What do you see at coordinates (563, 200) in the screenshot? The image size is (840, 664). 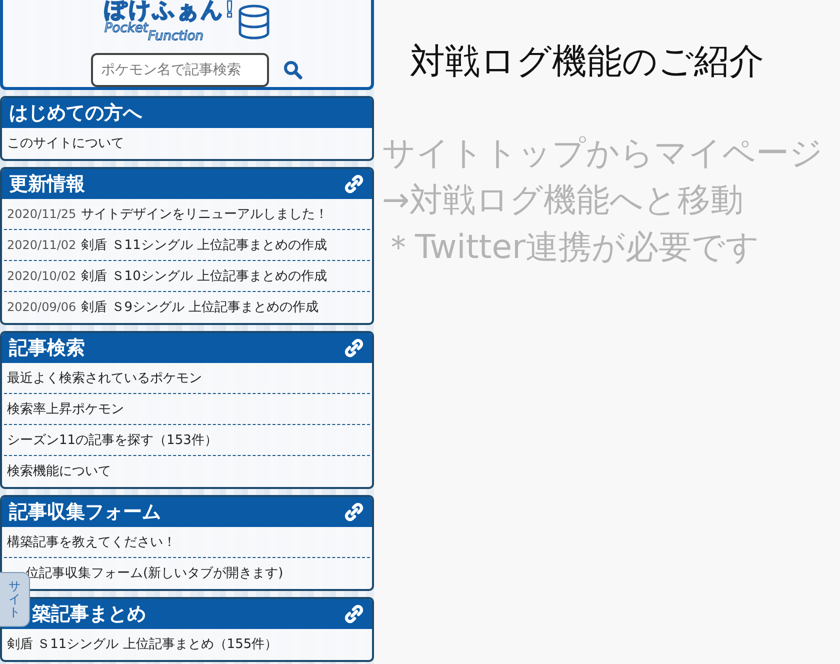 I see `intro-text: →対戦ログ機能へと移動` at bounding box center [563, 200].